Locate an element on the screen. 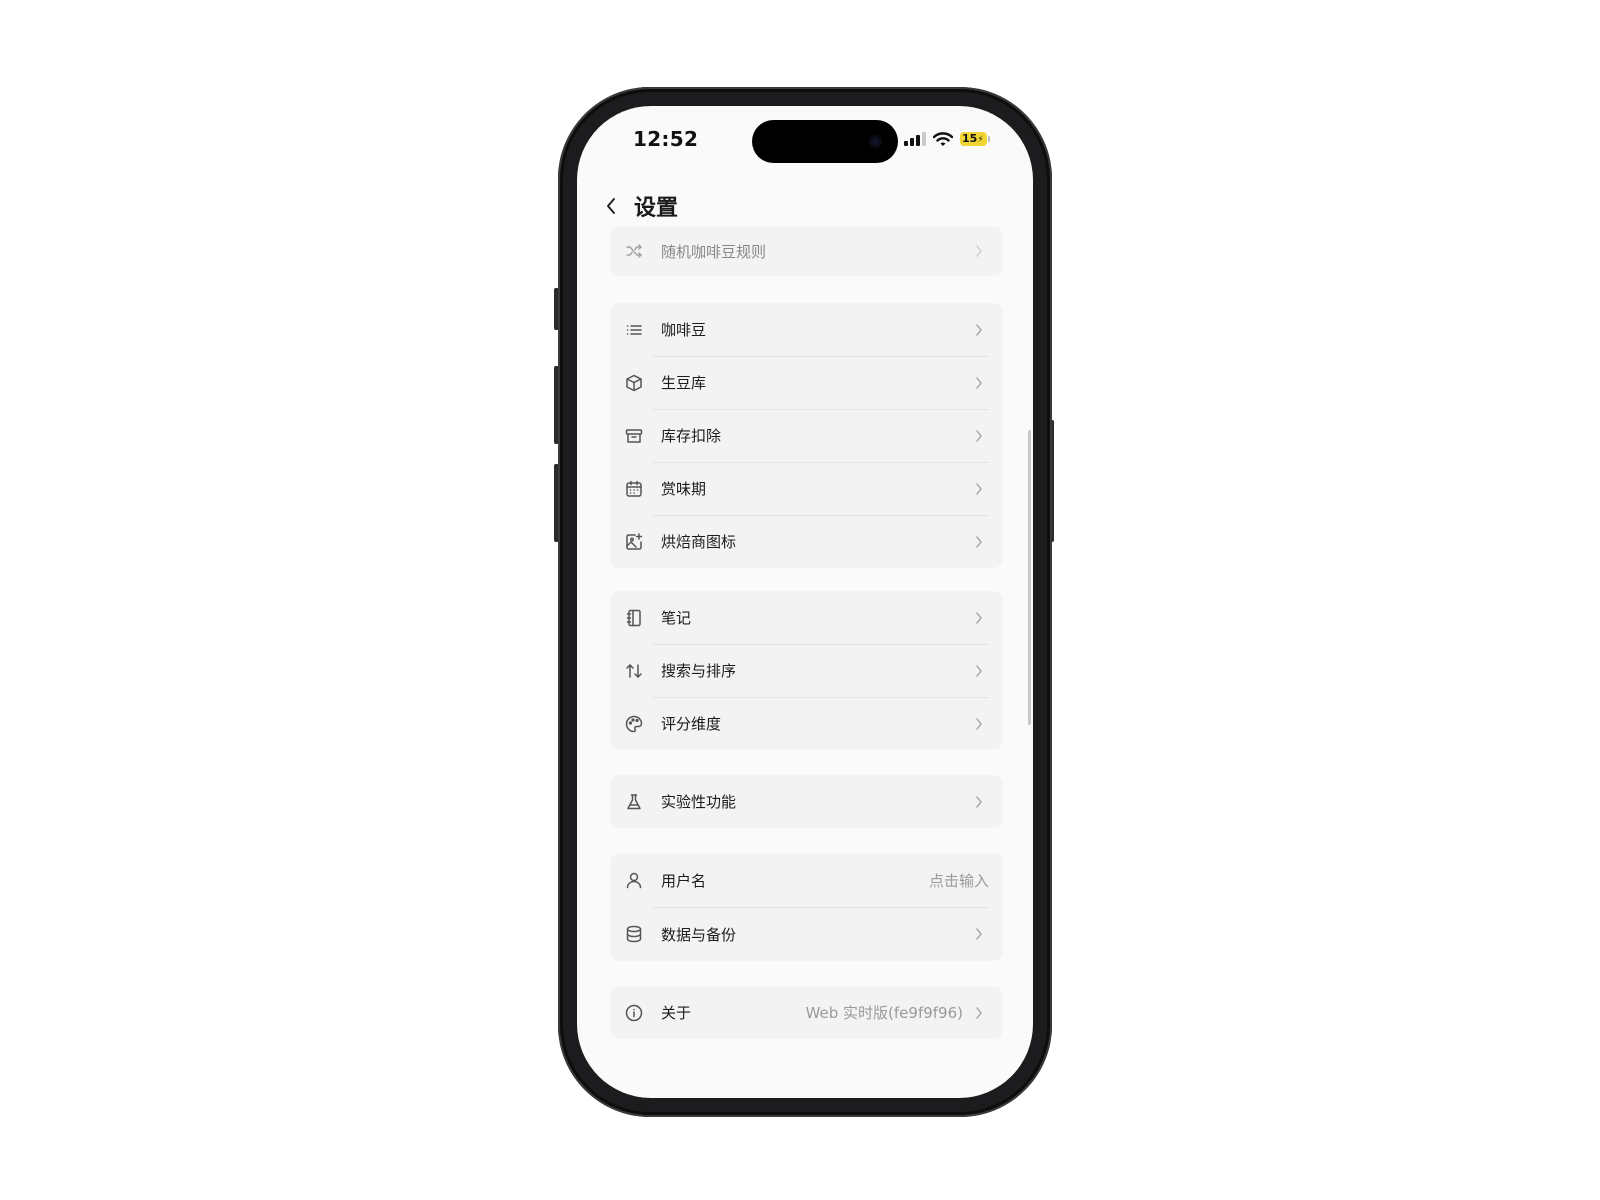 This screenshot has width=1600, height=1200. settings-row-label: 搜索与排序 is located at coordinates (699, 671).